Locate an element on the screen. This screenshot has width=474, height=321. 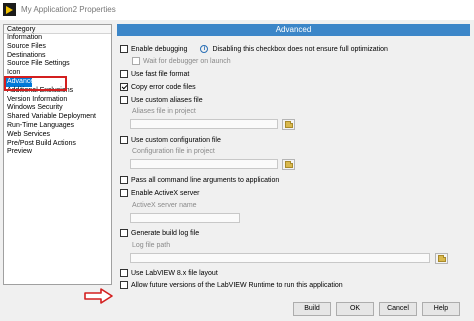
custom-config-row: Use custom configuration file is located at coordinates (170, 140).